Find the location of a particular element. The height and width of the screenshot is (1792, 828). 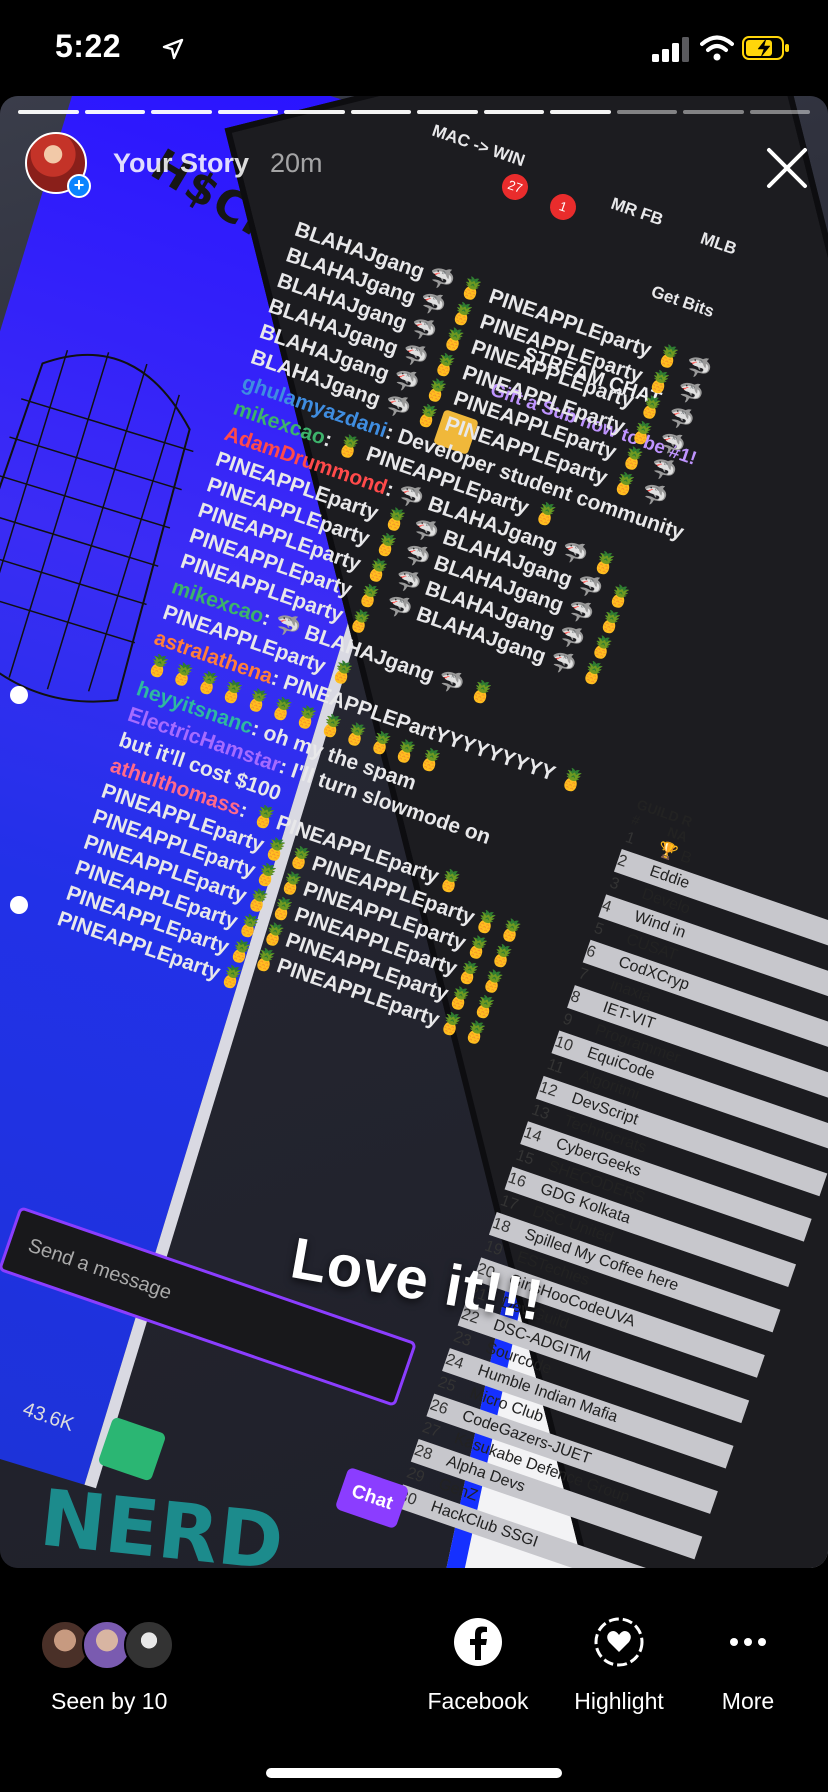

close-icon is located at coordinates (787, 168).